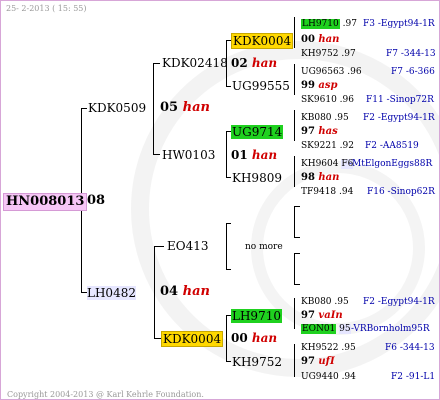  What do you see at coordinates (185, 291) in the screenshot?
I see `mother-generation: 04 han` at bounding box center [185, 291].